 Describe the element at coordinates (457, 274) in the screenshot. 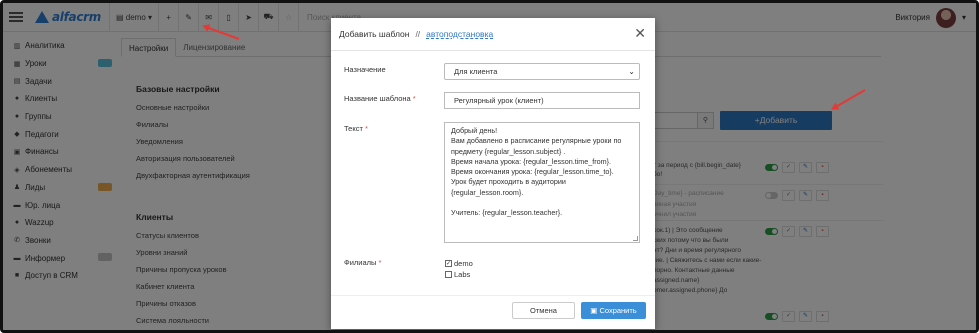

I see `branch-checkbox-labs: Labs` at that location.